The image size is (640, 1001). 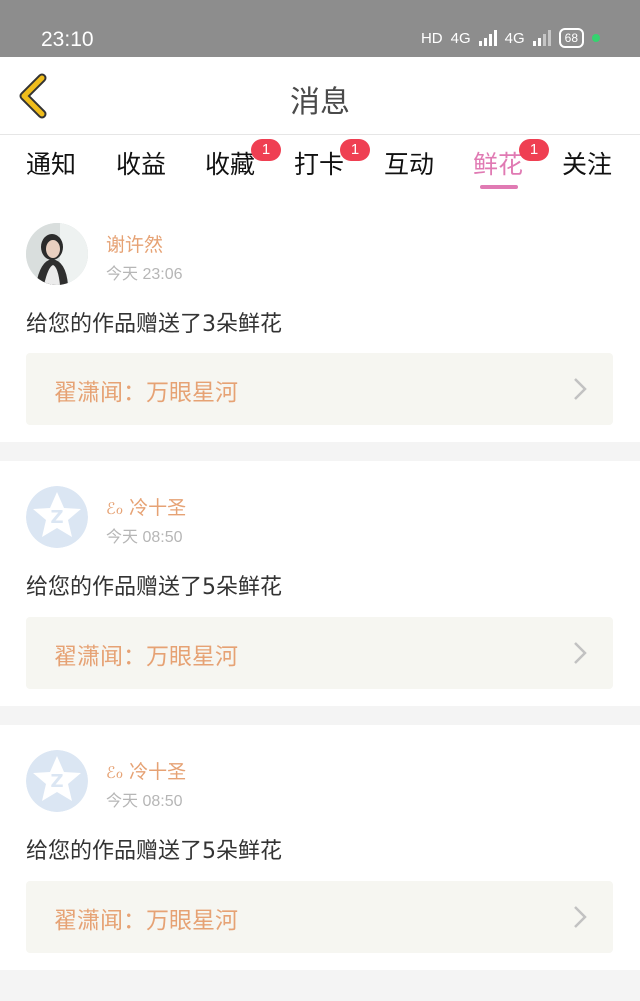 I want to click on tab-checkin: 打卡 1, so click(x=332, y=160).